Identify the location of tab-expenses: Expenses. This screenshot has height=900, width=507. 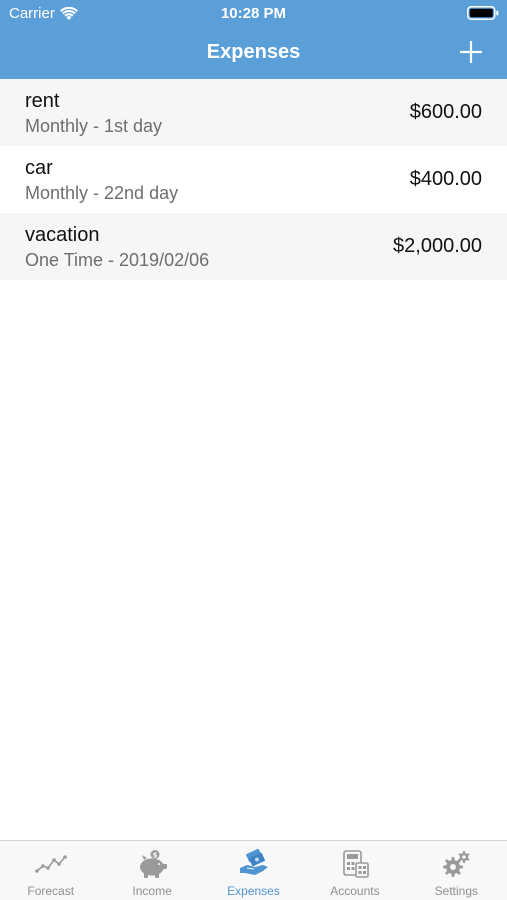
(253, 870).